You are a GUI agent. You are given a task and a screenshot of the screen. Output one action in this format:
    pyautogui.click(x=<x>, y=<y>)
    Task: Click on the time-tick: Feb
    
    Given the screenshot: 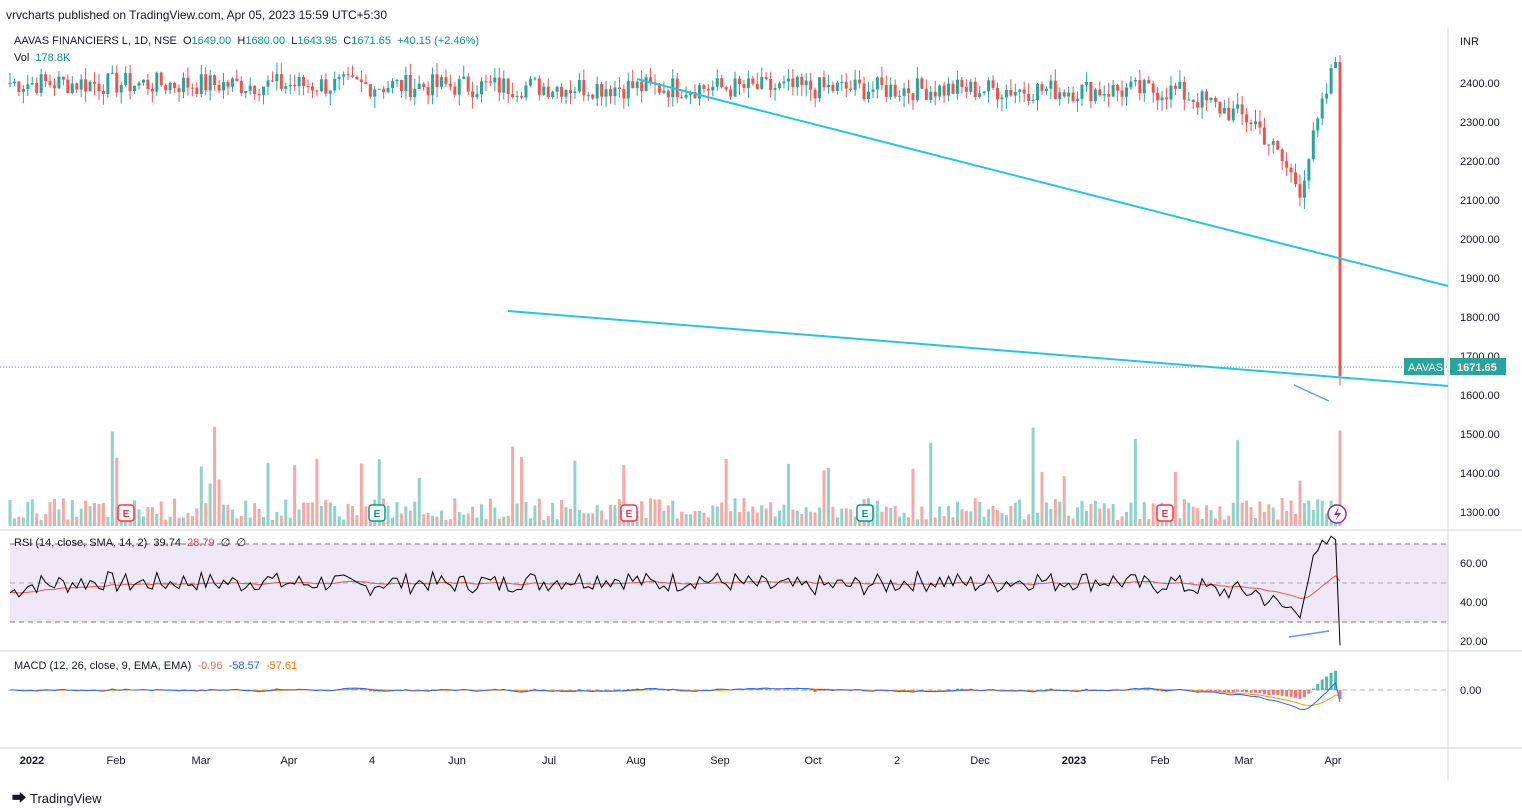 What is the action you would take?
    pyautogui.click(x=1160, y=761)
    